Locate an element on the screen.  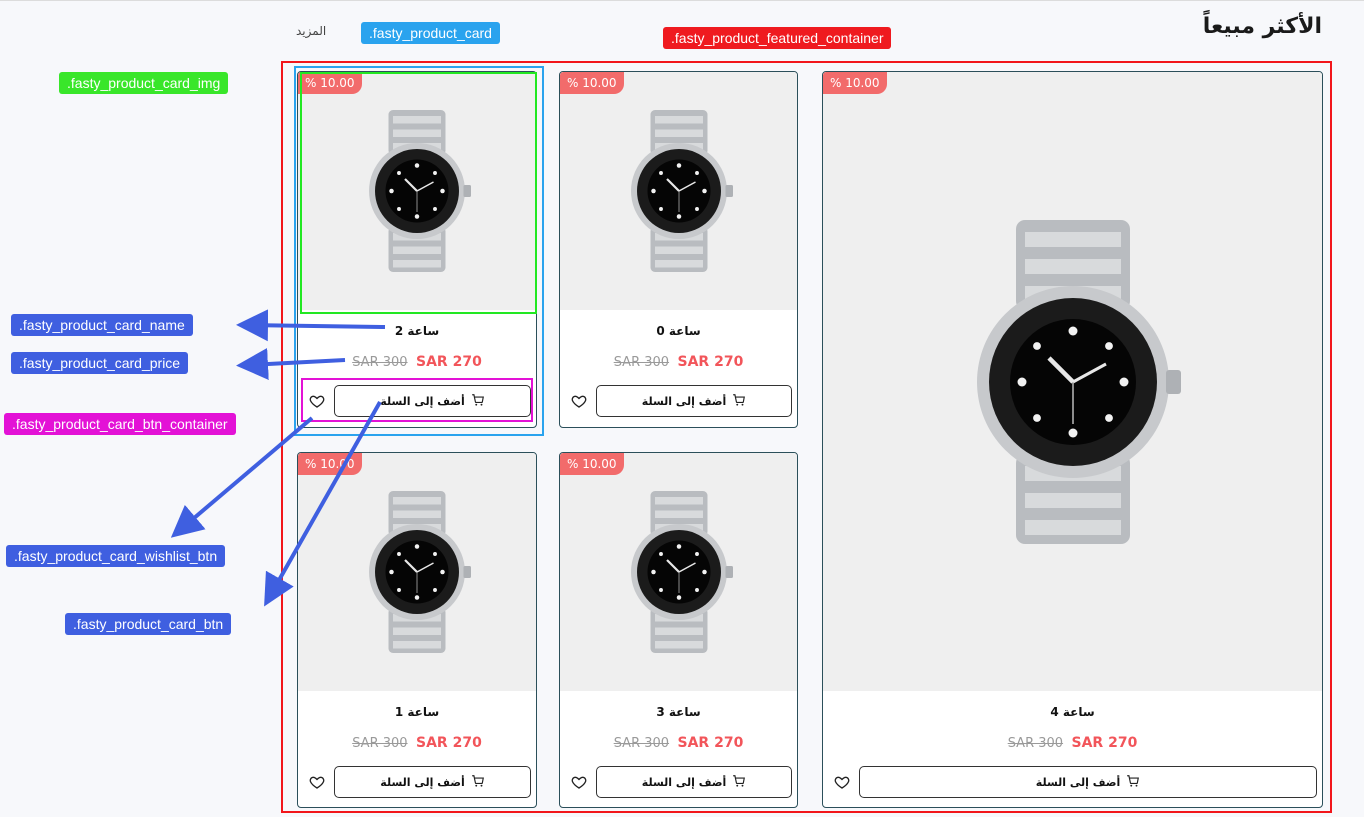
card-img-outline is located at coordinates (418, 193).